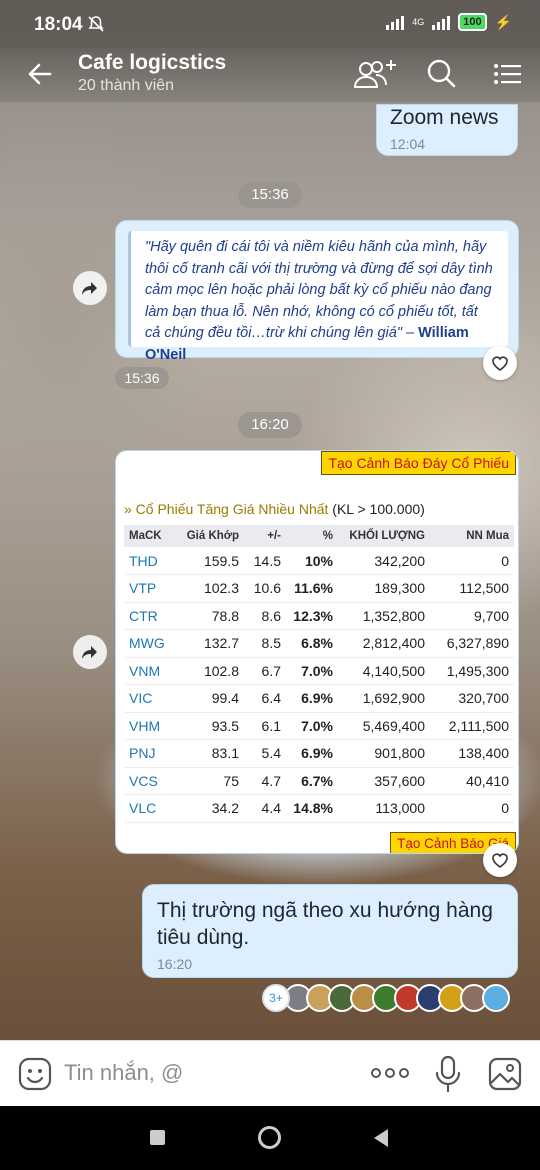 The image size is (540, 1170). I want to click on table-cell: 78.8, so click(210, 616).